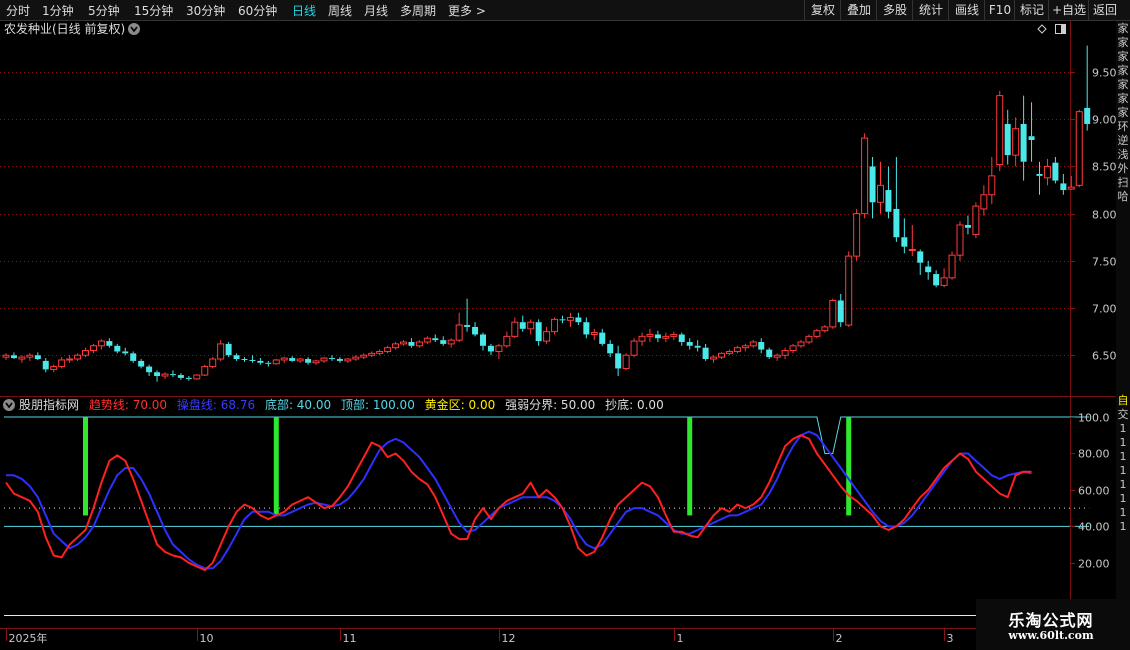  Describe the element at coordinates (1123, 127) in the screenshot. I see `side-panel-glyph: 环` at that location.